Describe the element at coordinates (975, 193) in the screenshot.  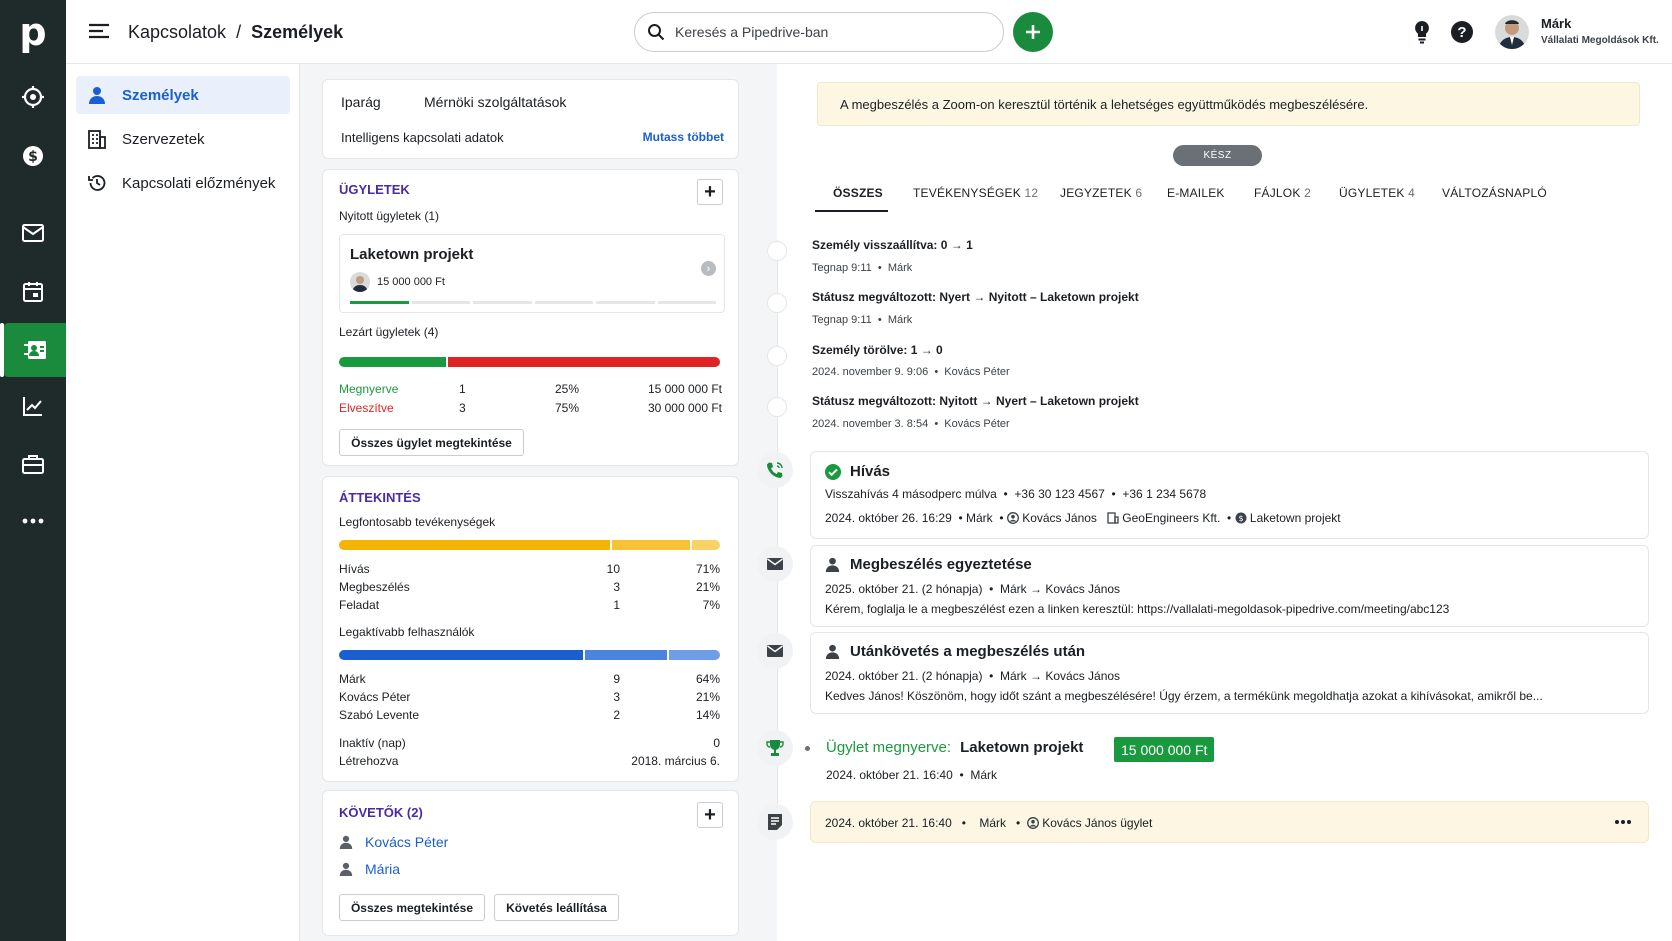
I see `tab-activities: TEVÉKENYSÉGEK 12` at that location.